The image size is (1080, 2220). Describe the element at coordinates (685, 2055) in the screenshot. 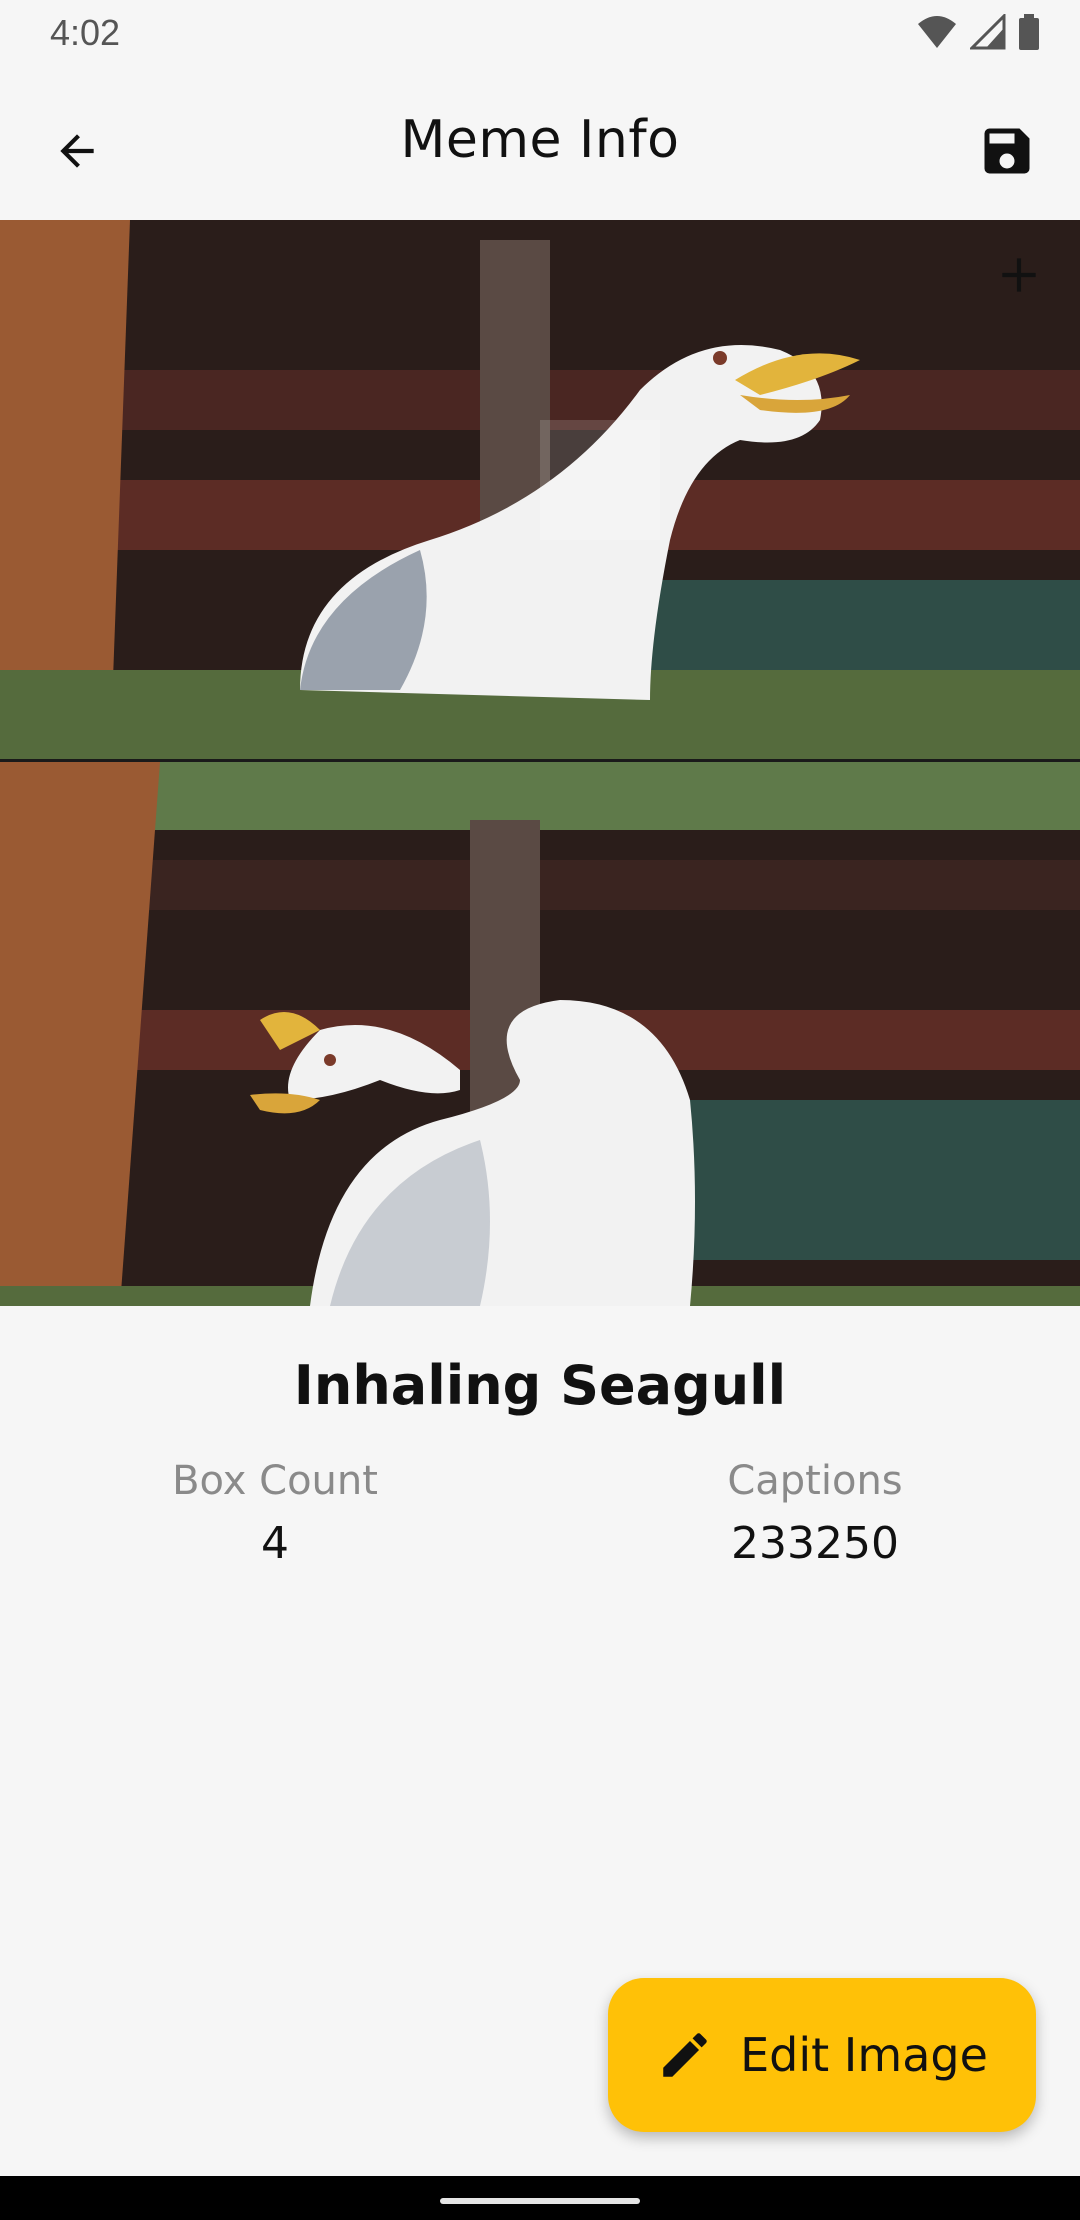

I see `pencil-icon` at that location.